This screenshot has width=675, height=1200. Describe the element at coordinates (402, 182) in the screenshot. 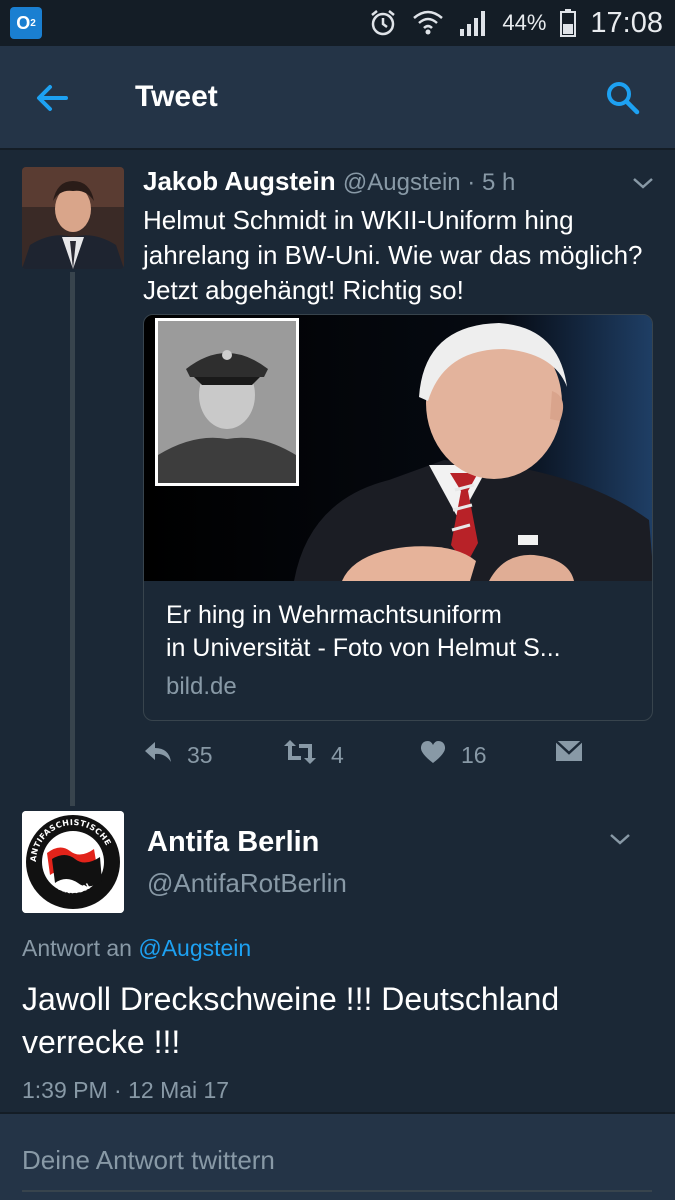

I see `author-handle: @Augstein` at that location.